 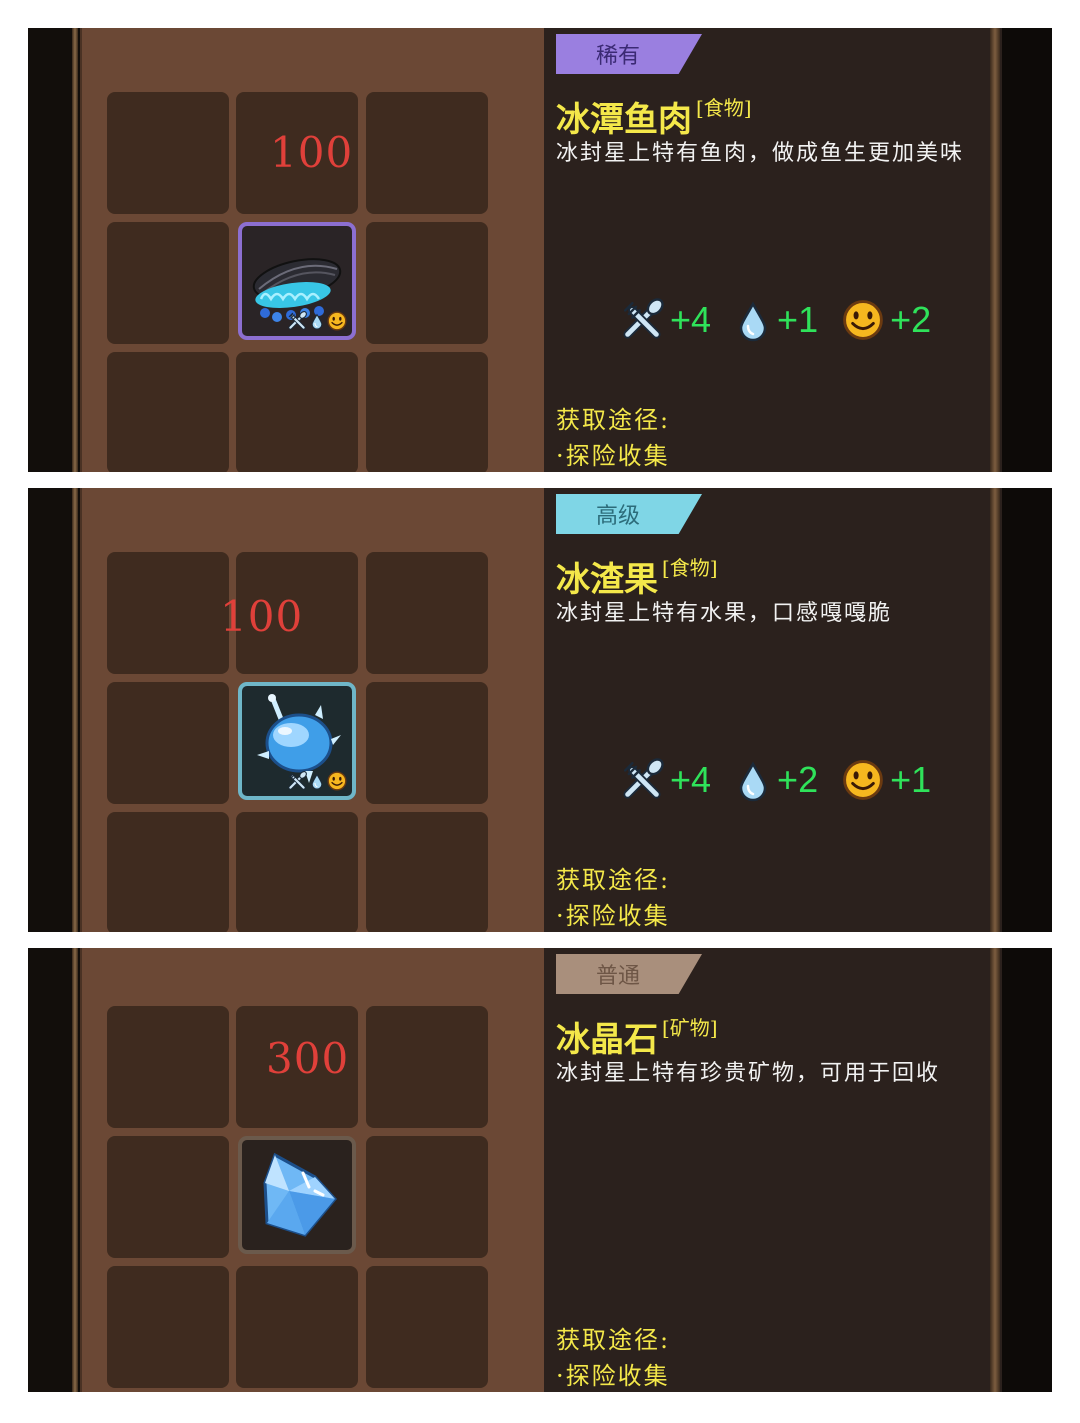 I want to click on item-name: 冰潭鱼肉 [食物], so click(x=654, y=116).